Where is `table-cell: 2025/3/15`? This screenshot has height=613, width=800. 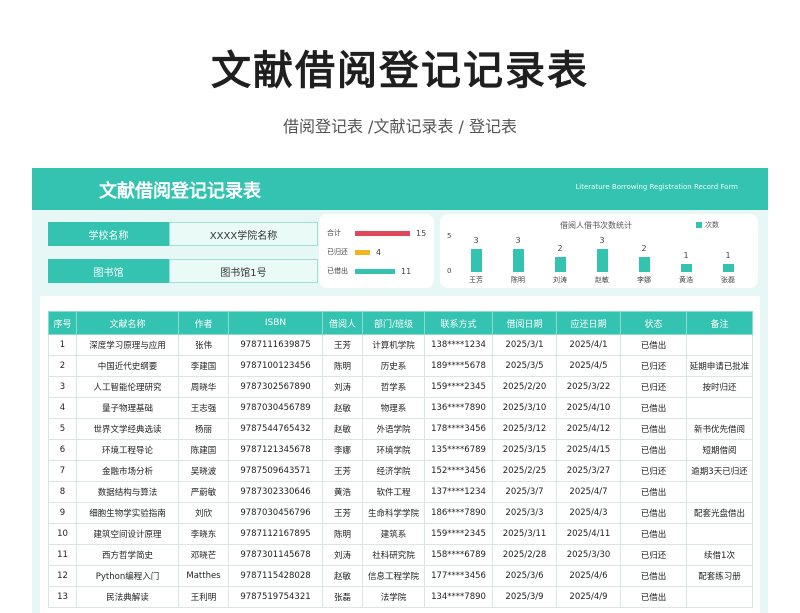
table-cell: 2025/3/15 is located at coordinates (524, 450).